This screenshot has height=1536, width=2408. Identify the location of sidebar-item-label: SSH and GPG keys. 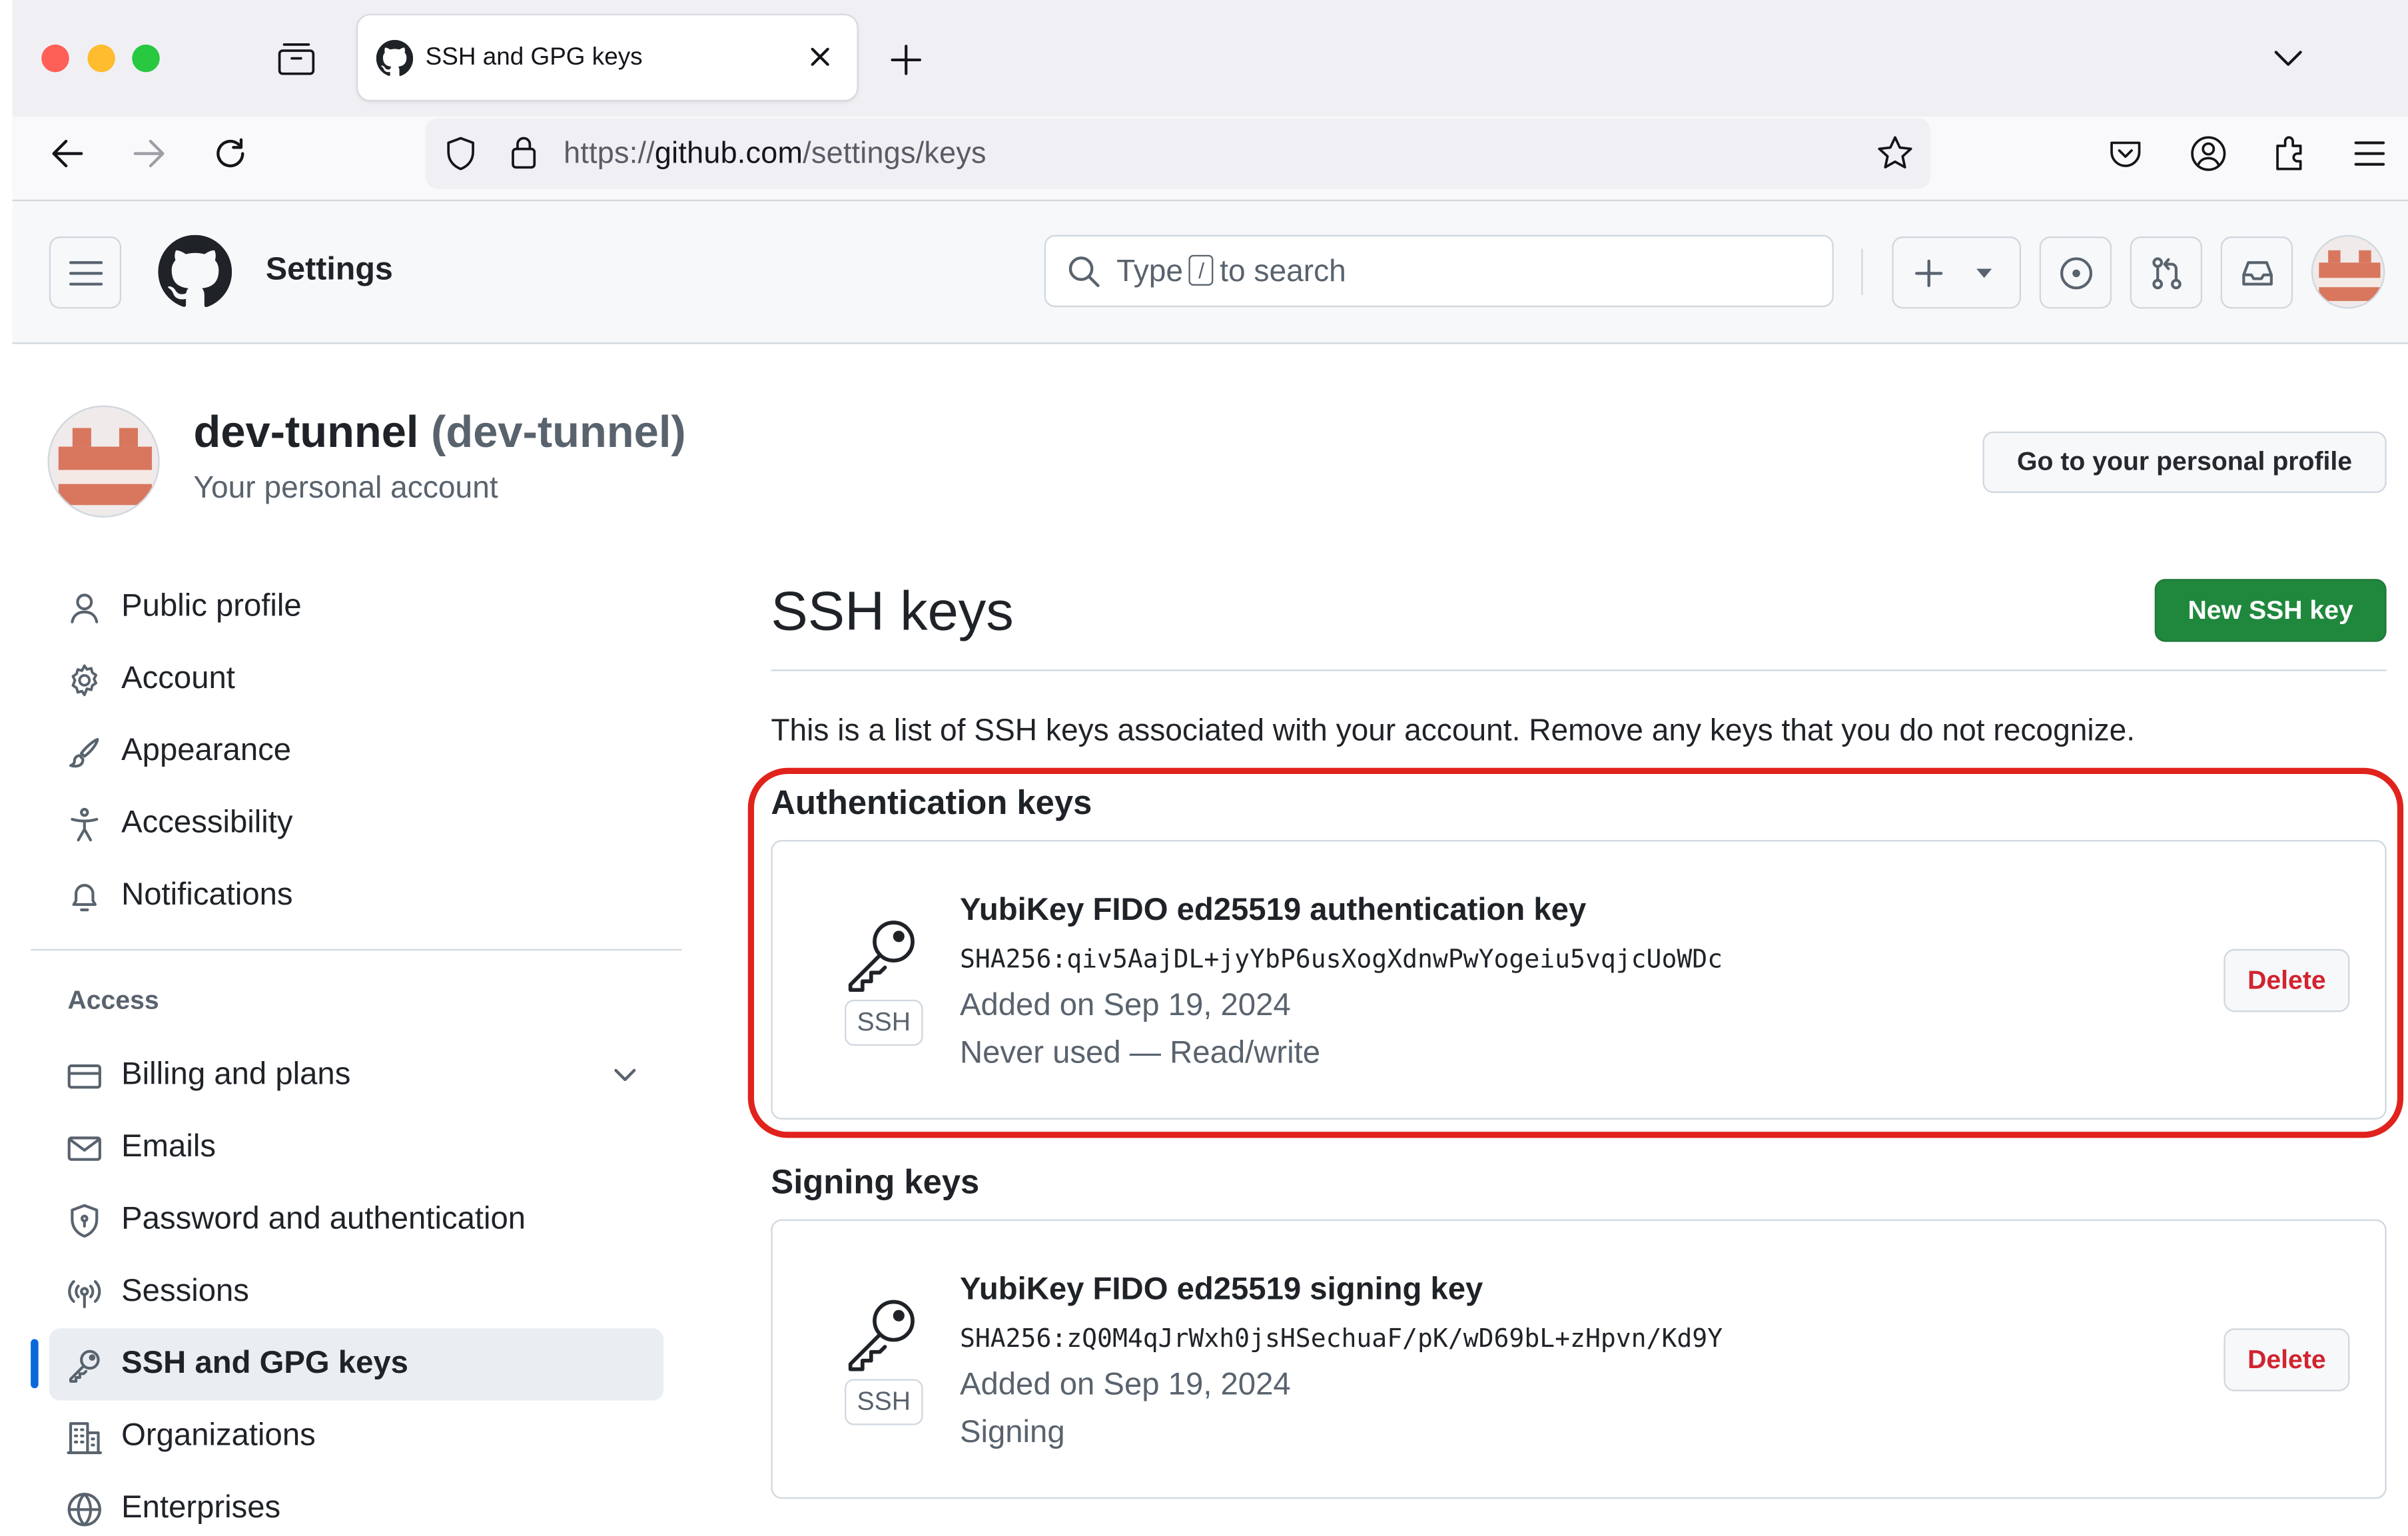
(264, 1363).